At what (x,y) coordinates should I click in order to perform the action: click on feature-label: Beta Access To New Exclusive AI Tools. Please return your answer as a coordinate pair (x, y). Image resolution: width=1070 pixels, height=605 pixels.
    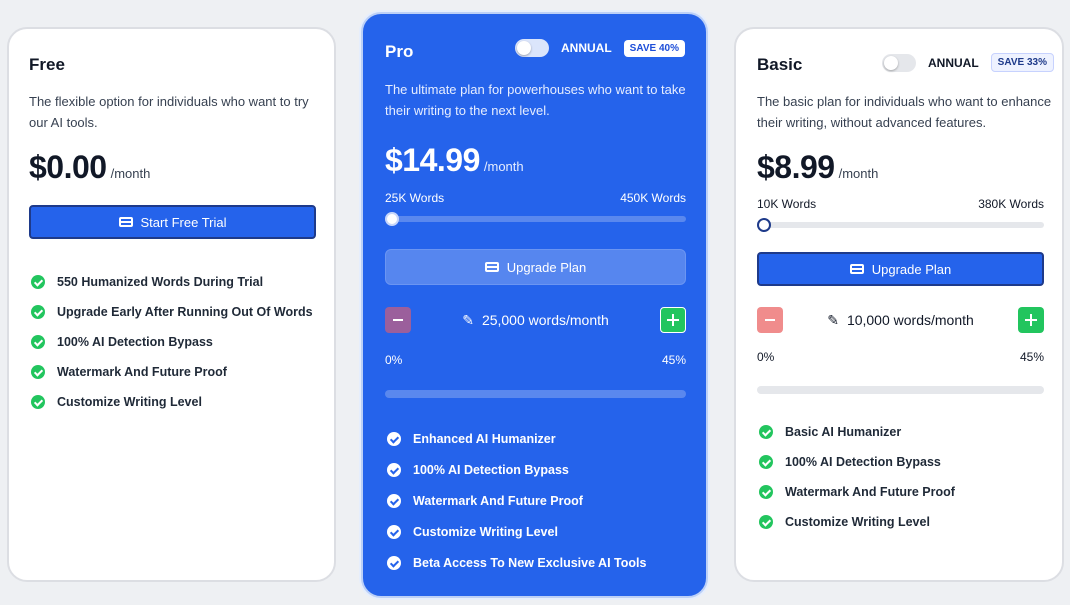
    Looking at the image, I should click on (530, 563).